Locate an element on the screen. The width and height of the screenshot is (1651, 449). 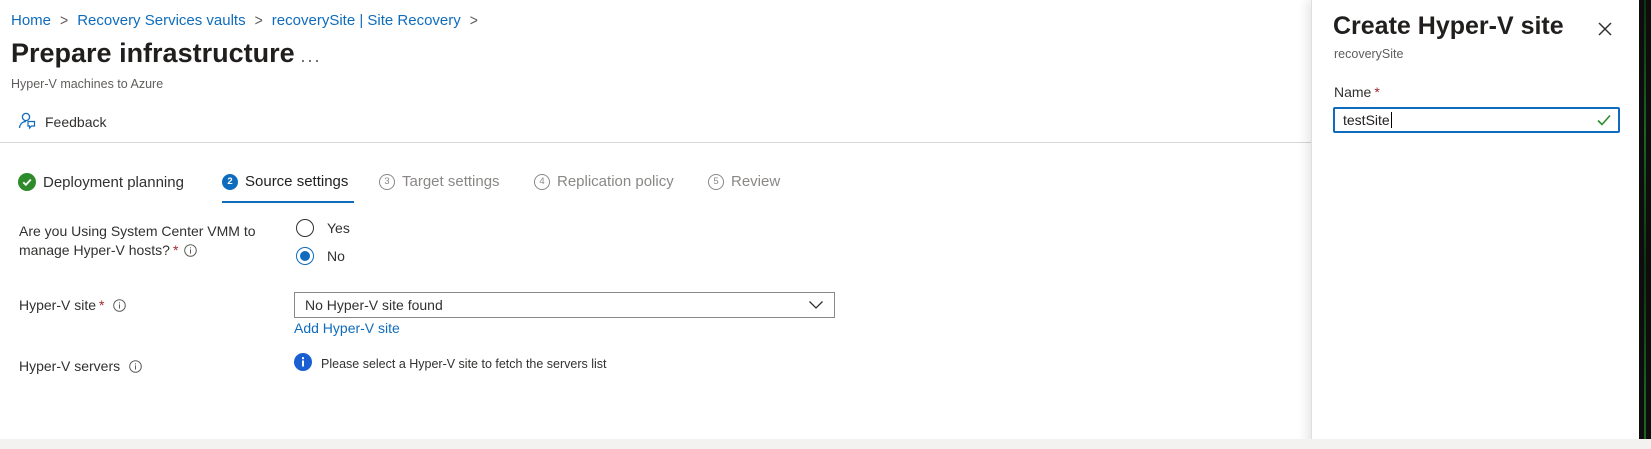
feedback-button: Feedback is located at coordinates (61, 122).